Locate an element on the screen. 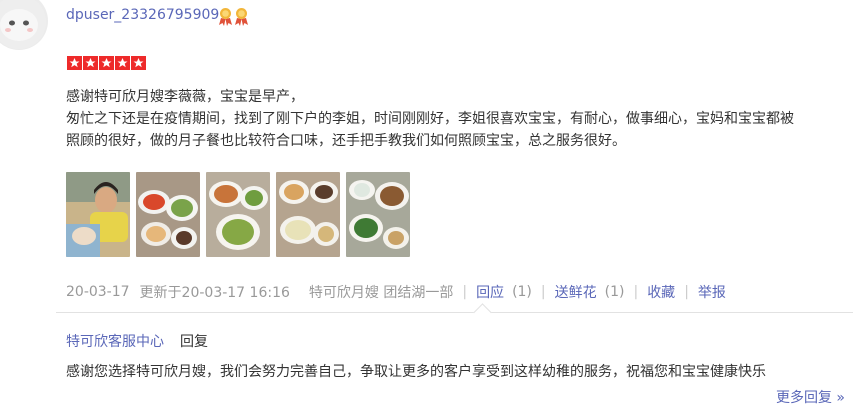 This screenshot has width=853, height=412. favorite-link: 收藏 is located at coordinates (661, 292).